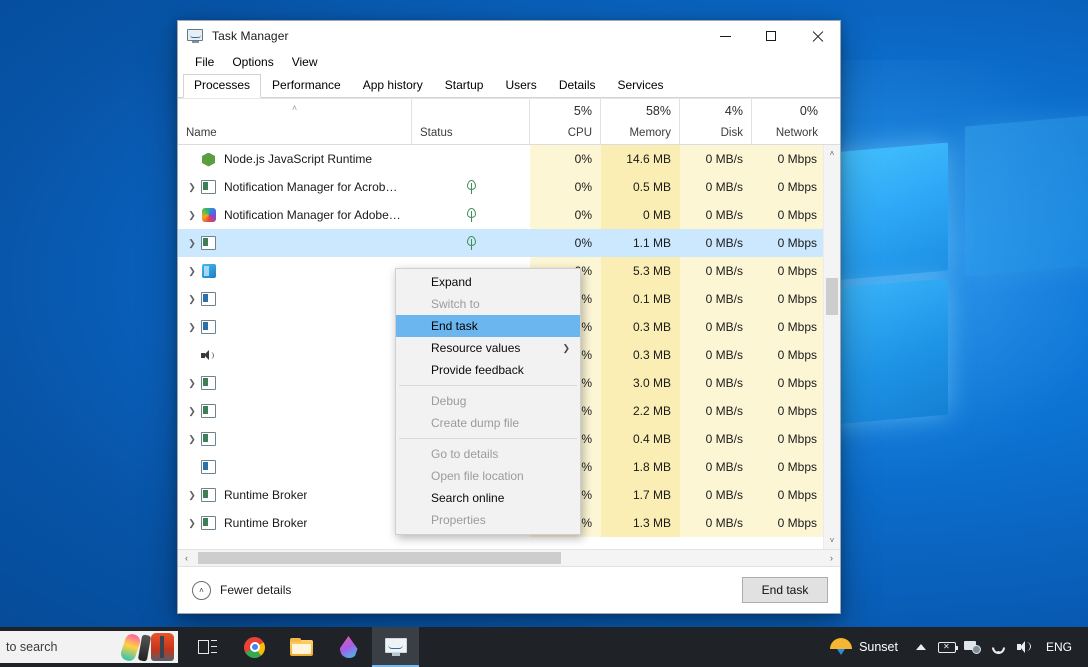  I want to click on maximize-button, so click(771, 36).